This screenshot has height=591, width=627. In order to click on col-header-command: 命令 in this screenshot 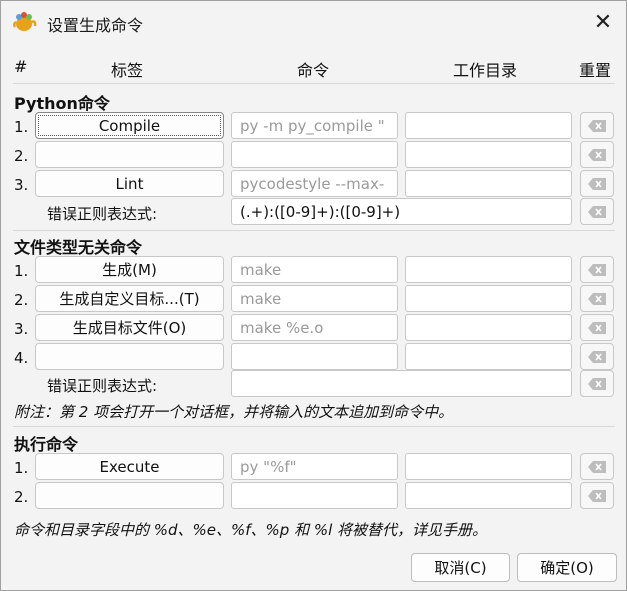, I will do `click(313, 70)`.